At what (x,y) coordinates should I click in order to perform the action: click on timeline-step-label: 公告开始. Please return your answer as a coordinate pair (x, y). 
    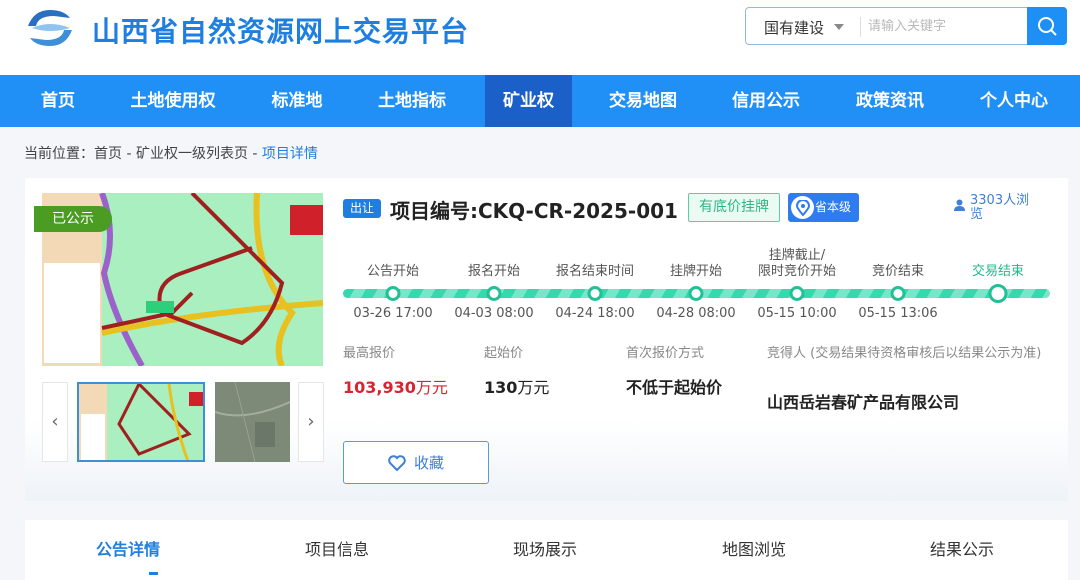
    Looking at the image, I should click on (392, 271).